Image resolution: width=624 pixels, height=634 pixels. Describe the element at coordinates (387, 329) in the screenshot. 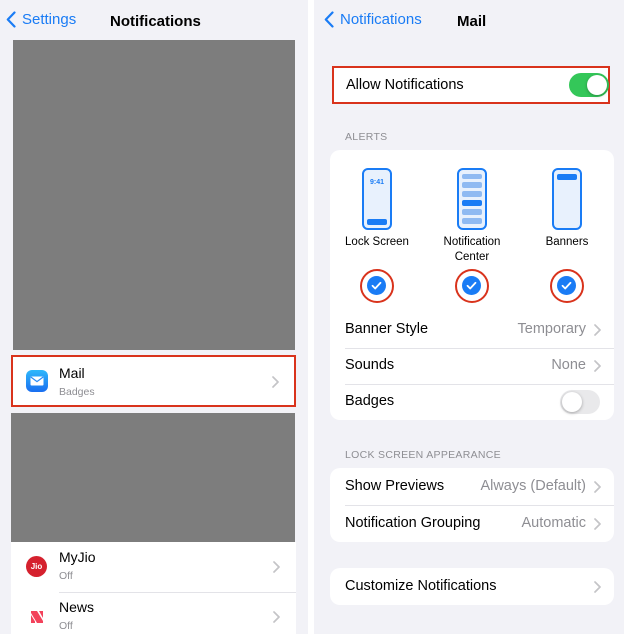

I see `banner-style-label: Banner Style` at that location.